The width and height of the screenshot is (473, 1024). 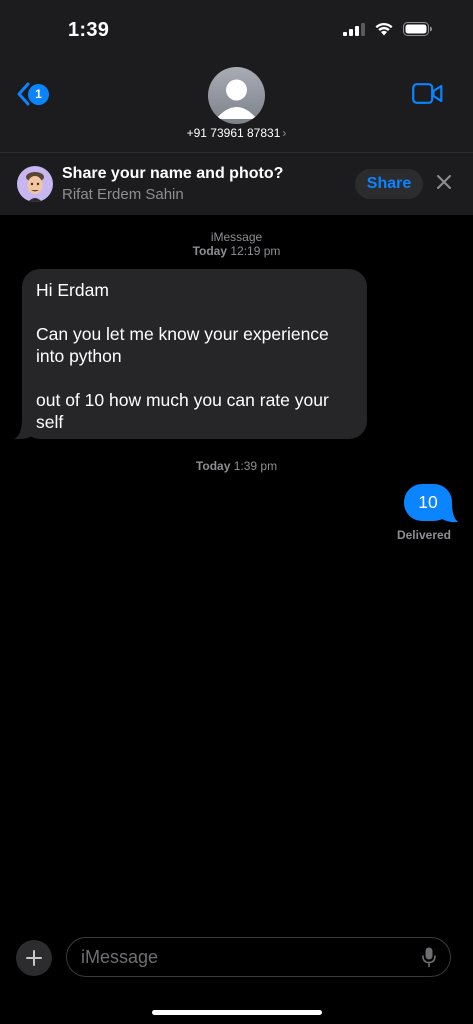 I want to click on memoji-avatar, so click(x=35, y=184).